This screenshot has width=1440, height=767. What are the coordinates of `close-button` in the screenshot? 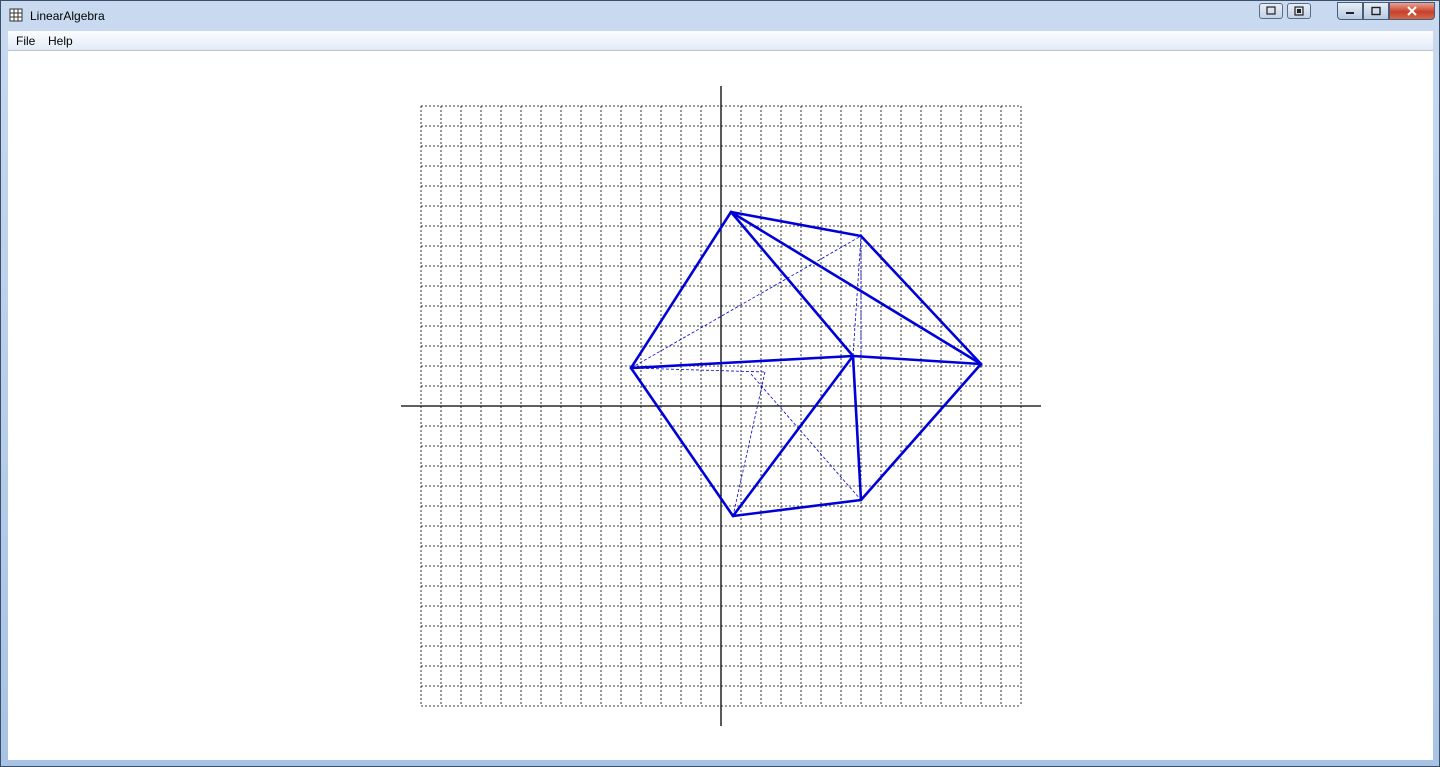 It's located at (1412, 11).